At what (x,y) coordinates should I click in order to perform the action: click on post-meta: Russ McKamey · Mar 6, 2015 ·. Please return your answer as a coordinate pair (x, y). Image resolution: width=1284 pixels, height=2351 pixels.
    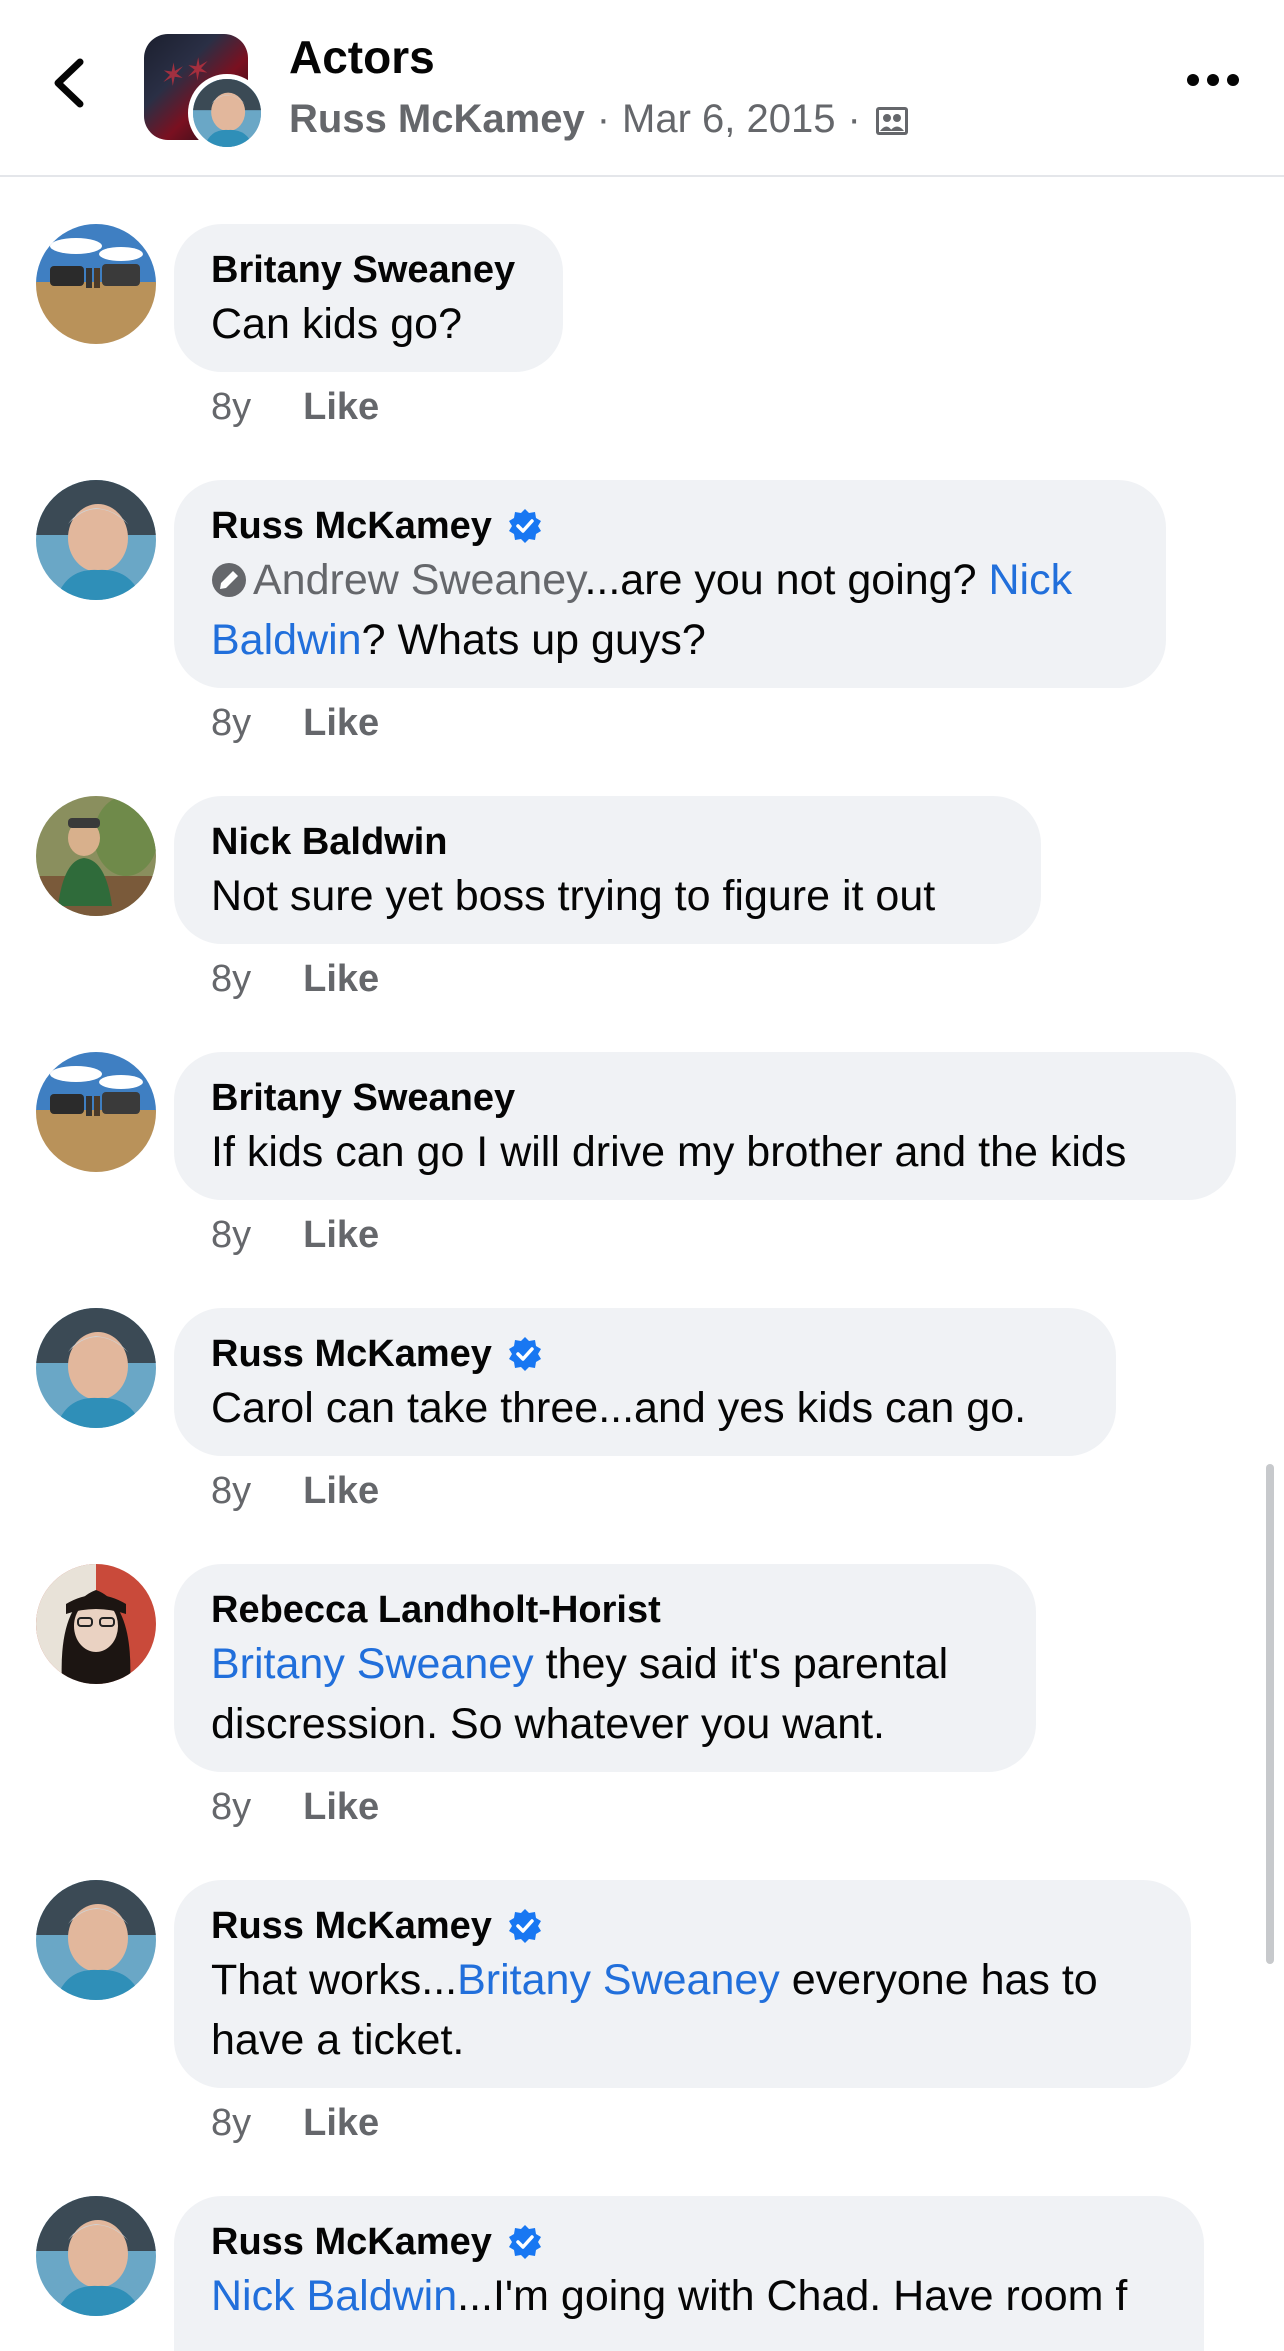
    Looking at the image, I should click on (599, 119).